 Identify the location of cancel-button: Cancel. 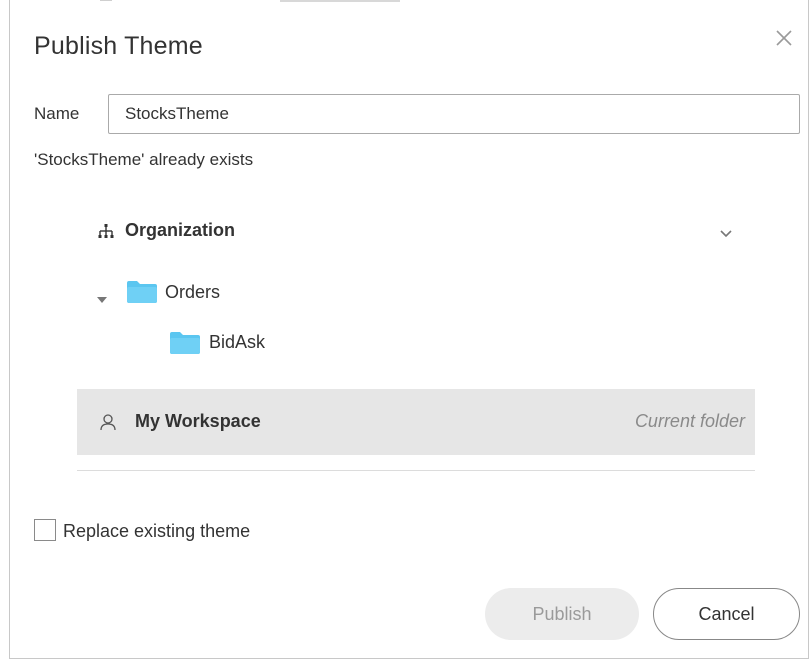
(726, 614).